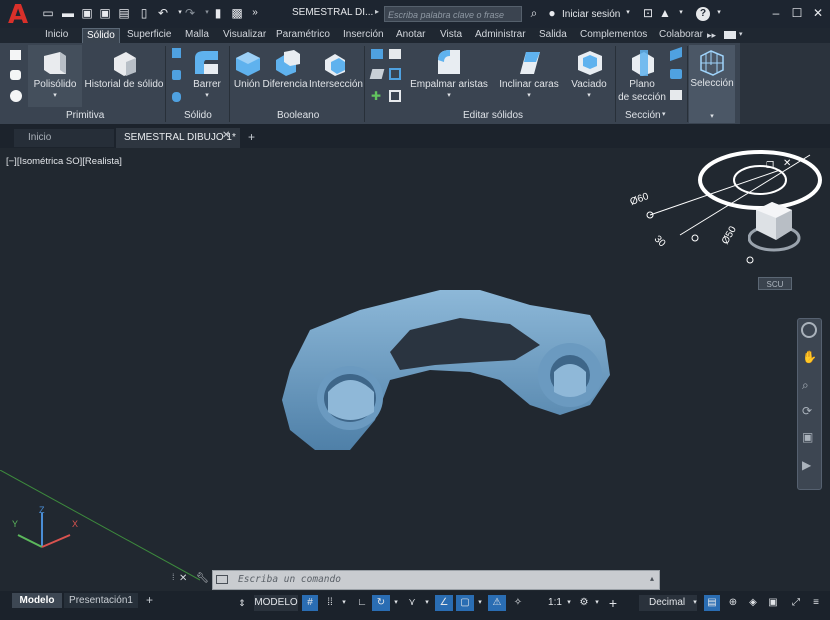 The height and width of the screenshot is (620, 830). What do you see at coordinates (87, 13) in the screenshot?
I see `save-icon: ▣` at bounding box center [87, 13].